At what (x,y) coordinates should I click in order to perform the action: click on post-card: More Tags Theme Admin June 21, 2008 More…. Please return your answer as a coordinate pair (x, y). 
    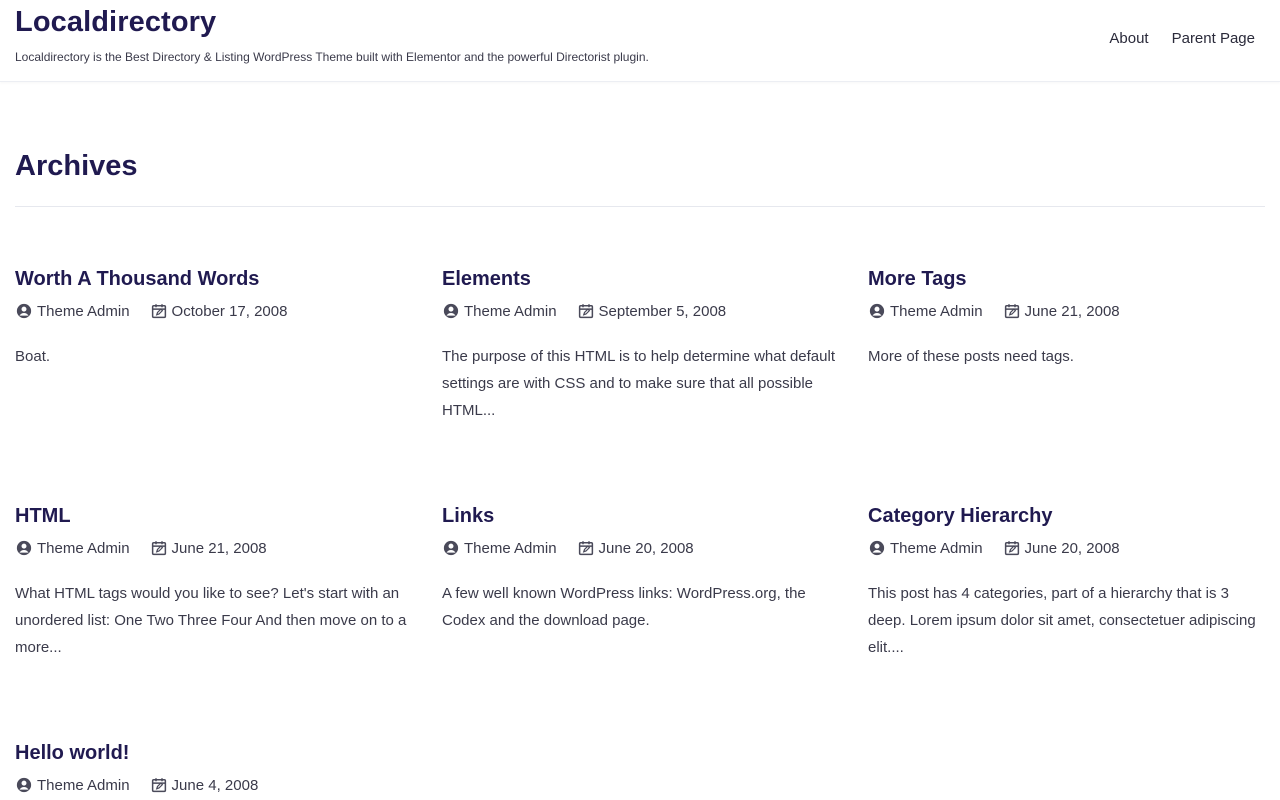
    Looking at the image, I should click on (1065, 318).